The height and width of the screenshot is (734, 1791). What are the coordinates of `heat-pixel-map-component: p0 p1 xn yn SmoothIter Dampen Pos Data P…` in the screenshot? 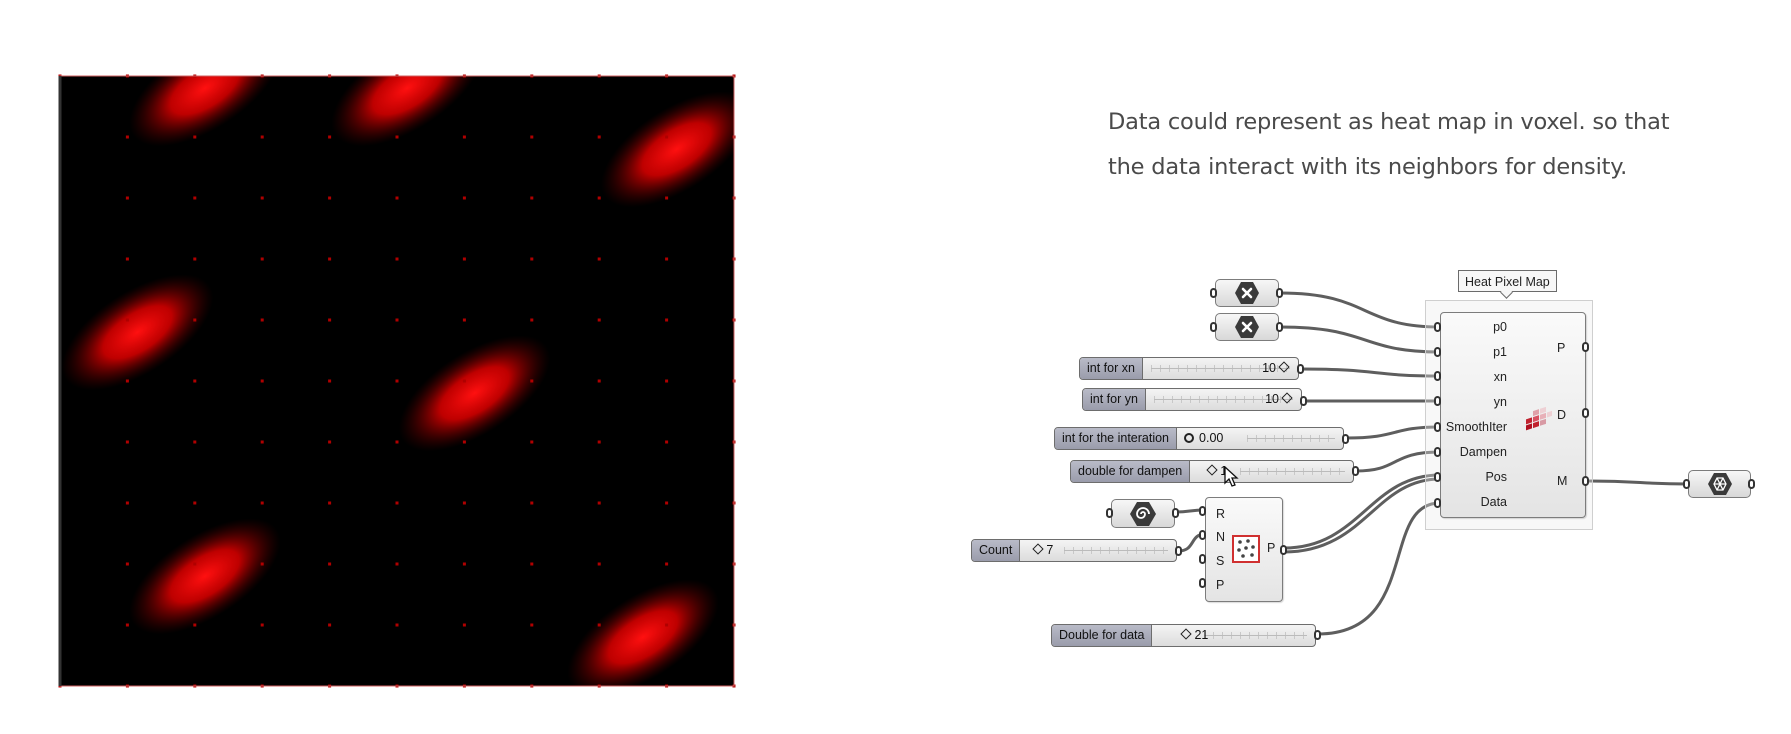 It's located at (1513, 415).